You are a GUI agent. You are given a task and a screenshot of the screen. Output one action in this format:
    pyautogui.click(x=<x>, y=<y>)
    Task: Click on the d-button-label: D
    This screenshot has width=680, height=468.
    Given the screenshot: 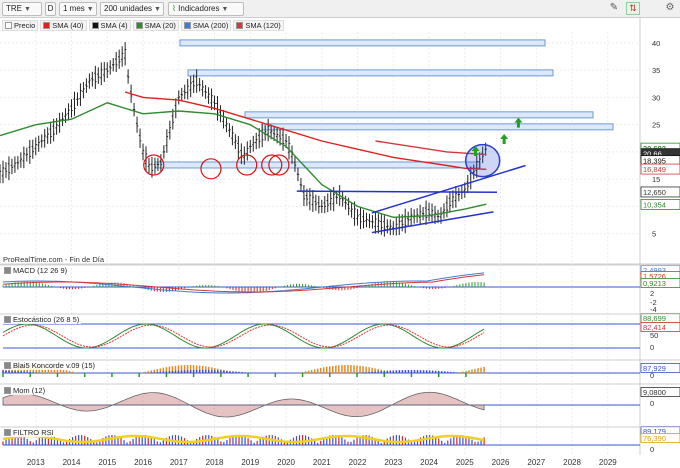 What is the action you would take?
    pyautogui.click(x=50, y=8)
    